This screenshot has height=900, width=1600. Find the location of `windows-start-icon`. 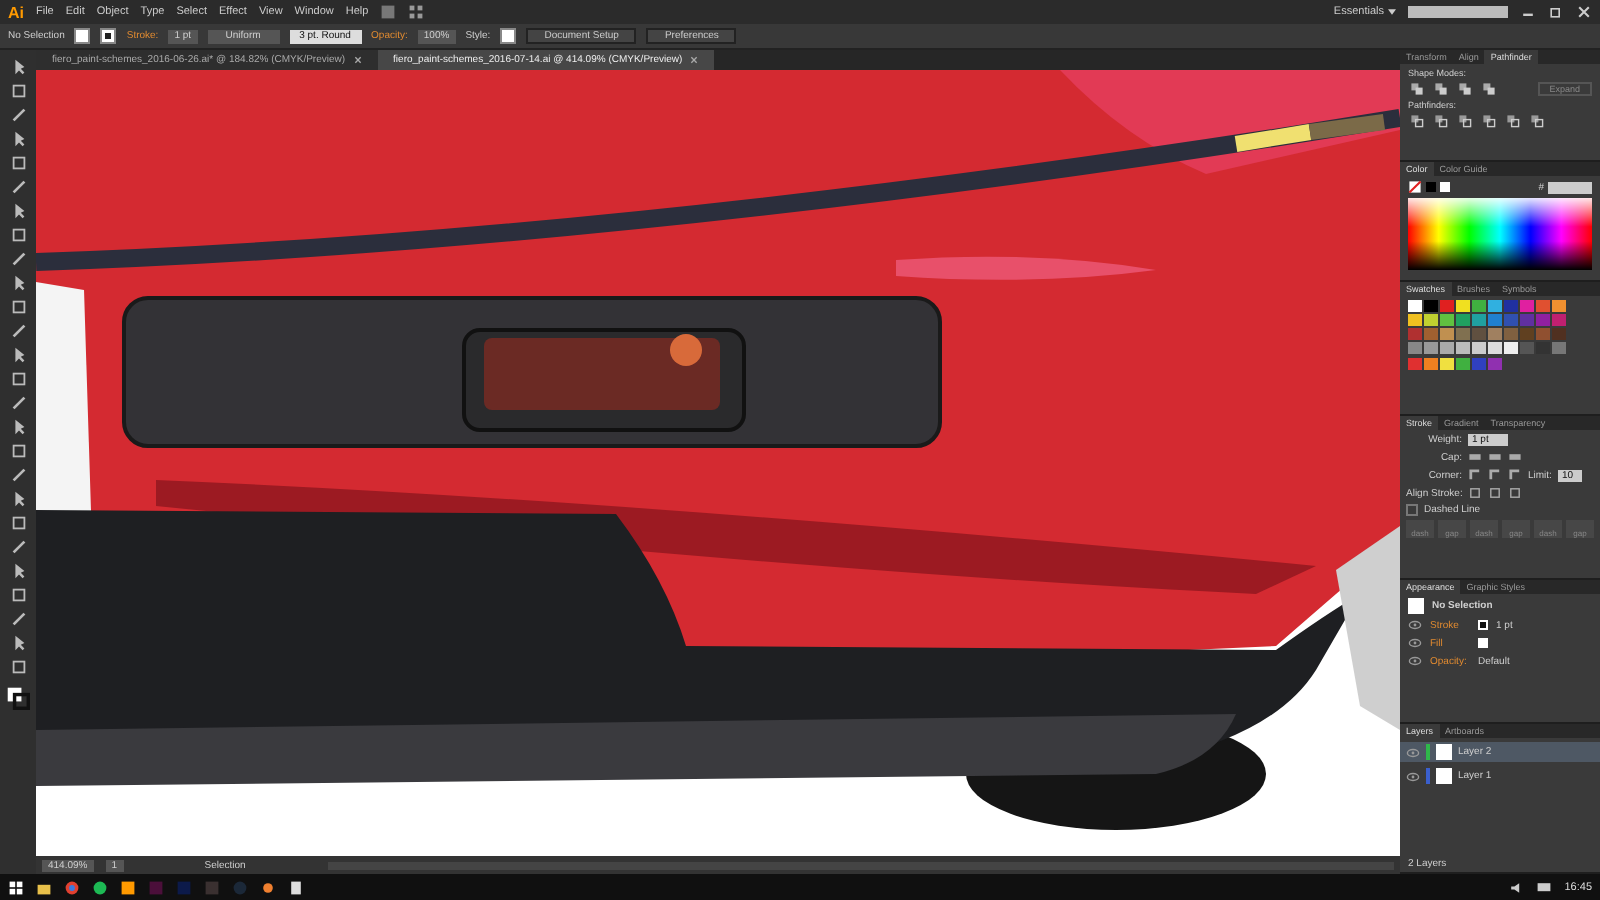

windows-start-icon is located at coordinates (16, 887).